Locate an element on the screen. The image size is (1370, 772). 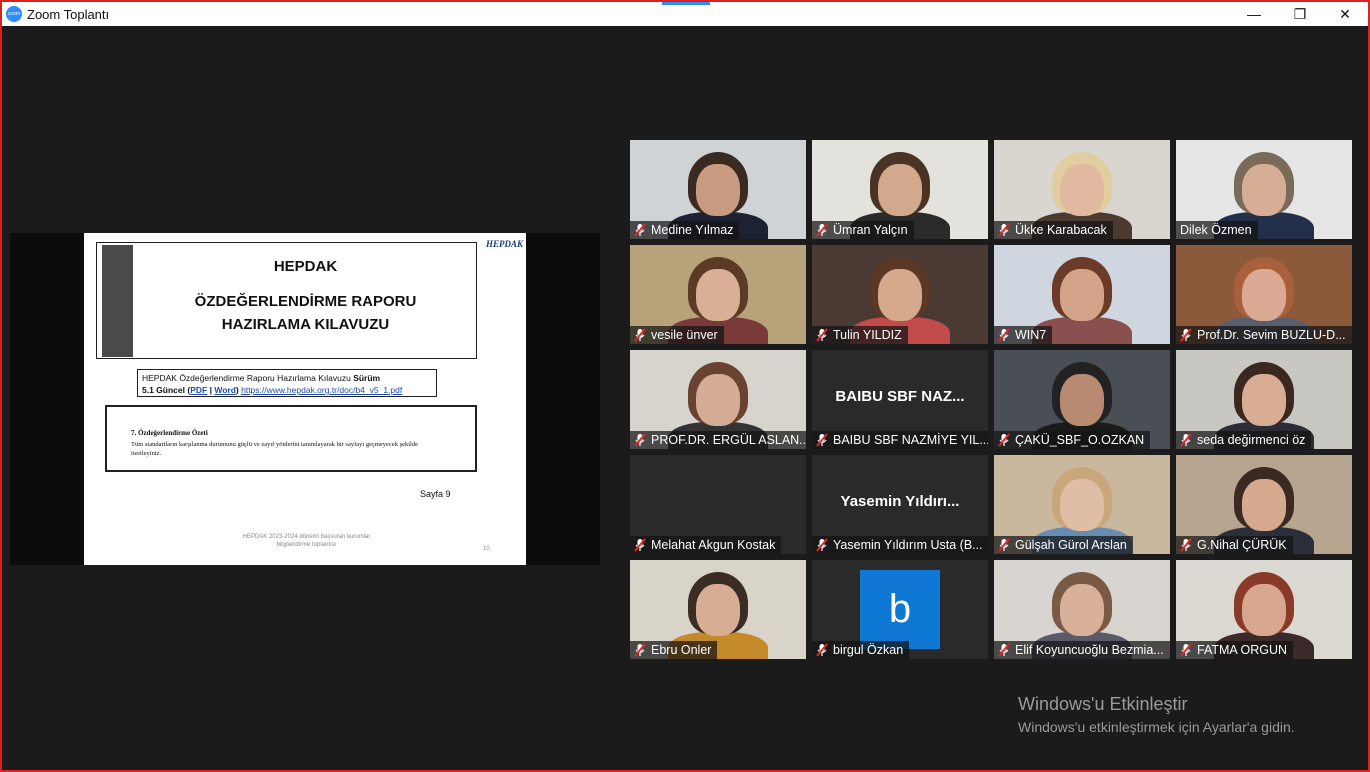
slide-side-bar is located at coordinates (117, 301).